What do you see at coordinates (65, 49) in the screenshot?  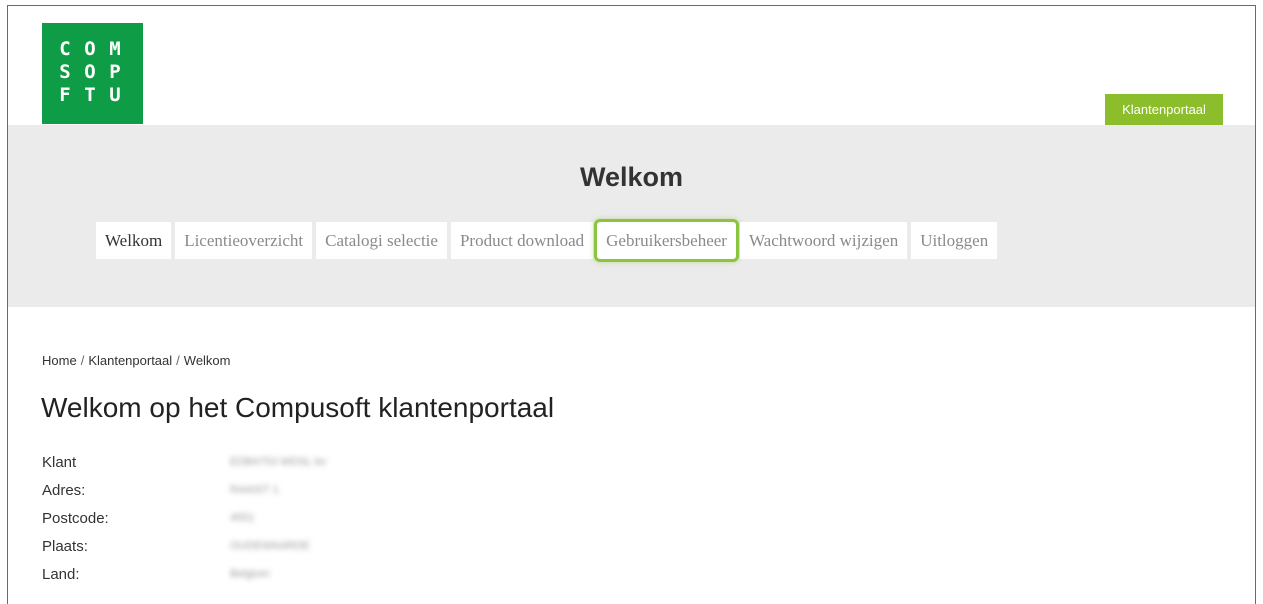 I see `logo-letter: C` at bounding box center [65, 49].